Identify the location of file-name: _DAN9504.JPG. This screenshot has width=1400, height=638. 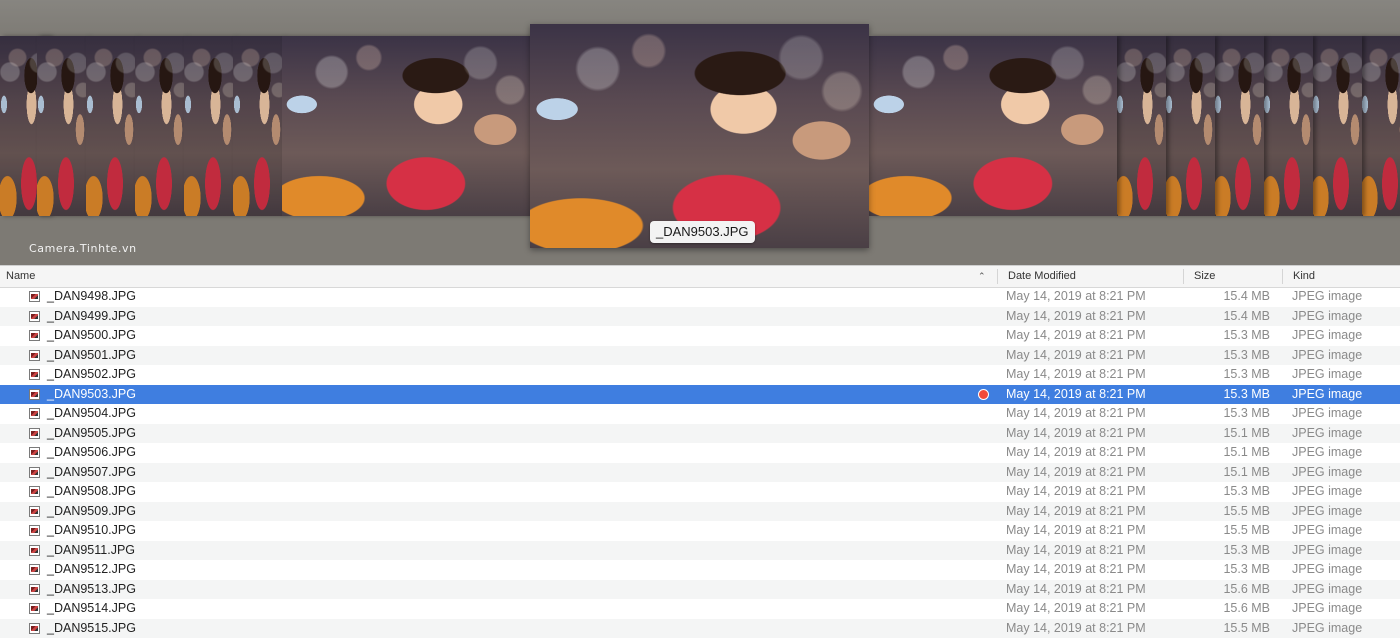
(91, 414).